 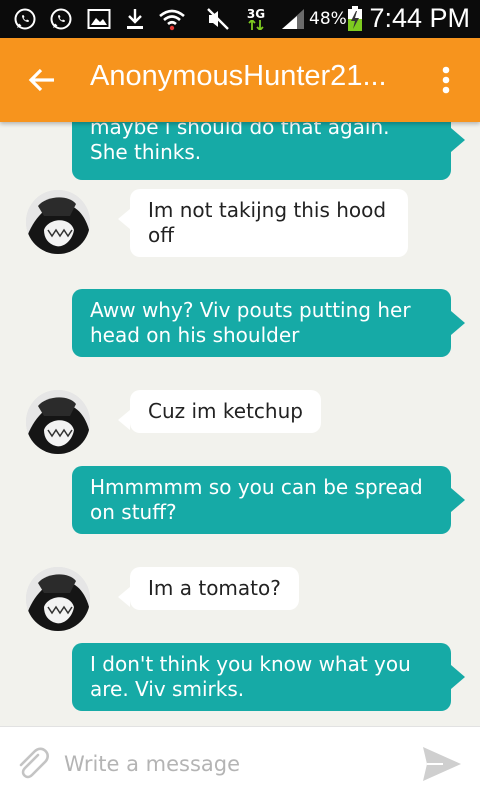 I want to click on status-time: 7:44 PM, so click(x=419, y=18).